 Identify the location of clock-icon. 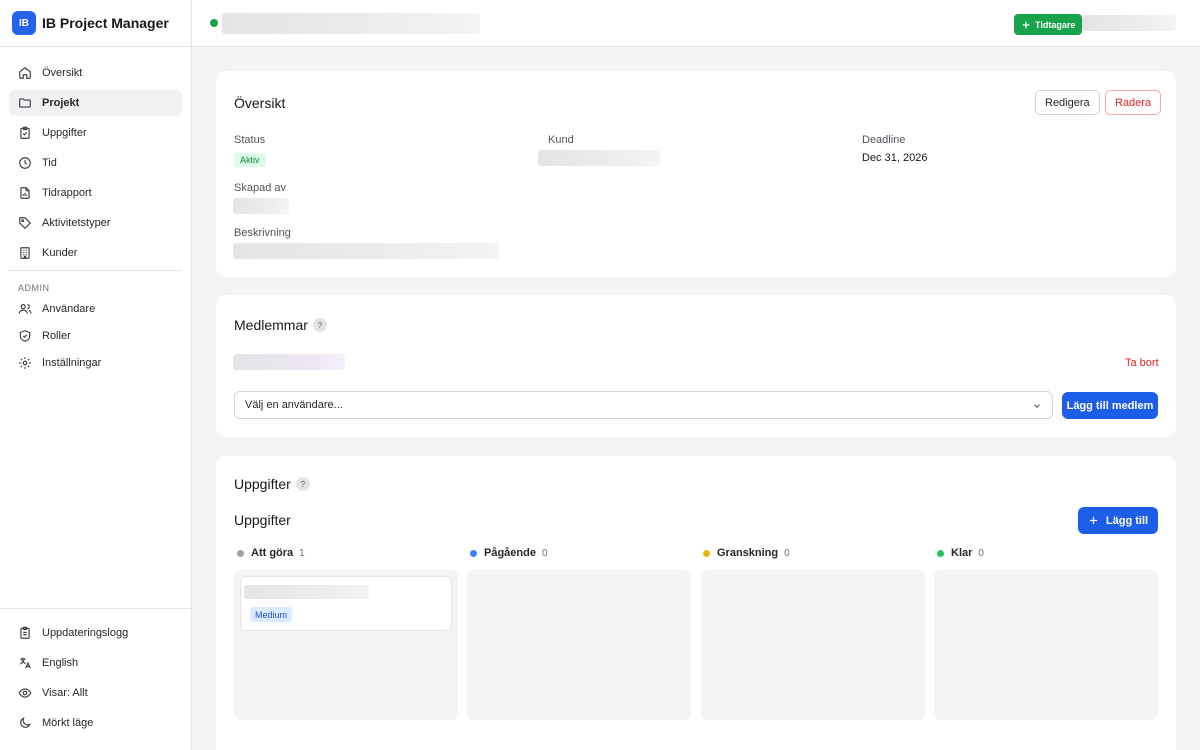
(25, 163).